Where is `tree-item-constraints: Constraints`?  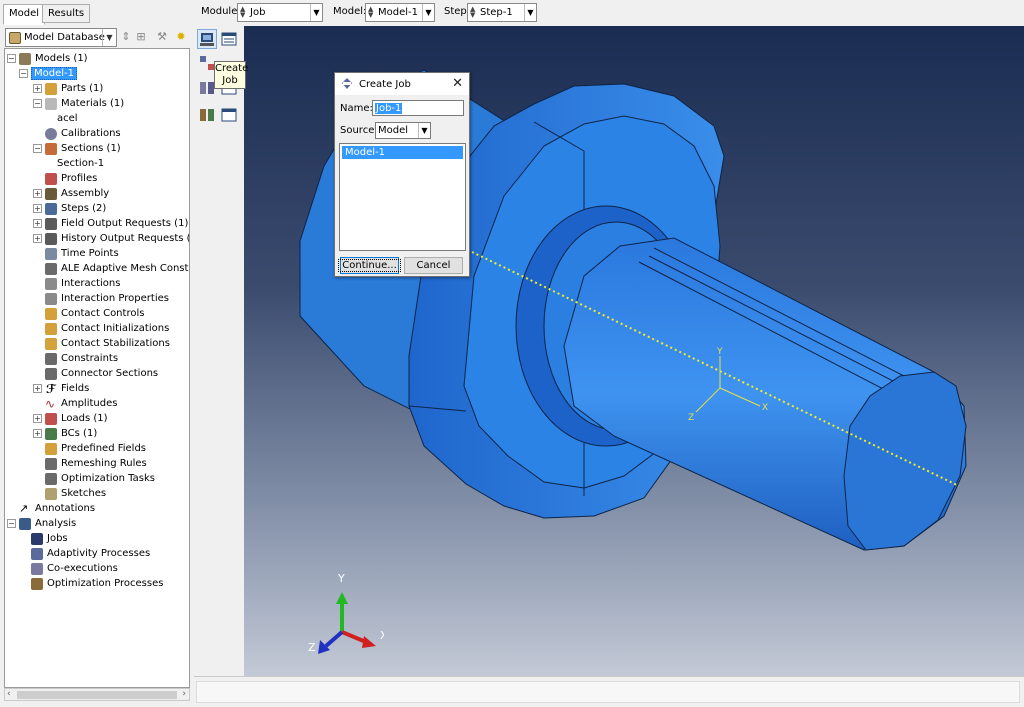
tree-item-constraints: Constraints is located at coordinates (81, 358).